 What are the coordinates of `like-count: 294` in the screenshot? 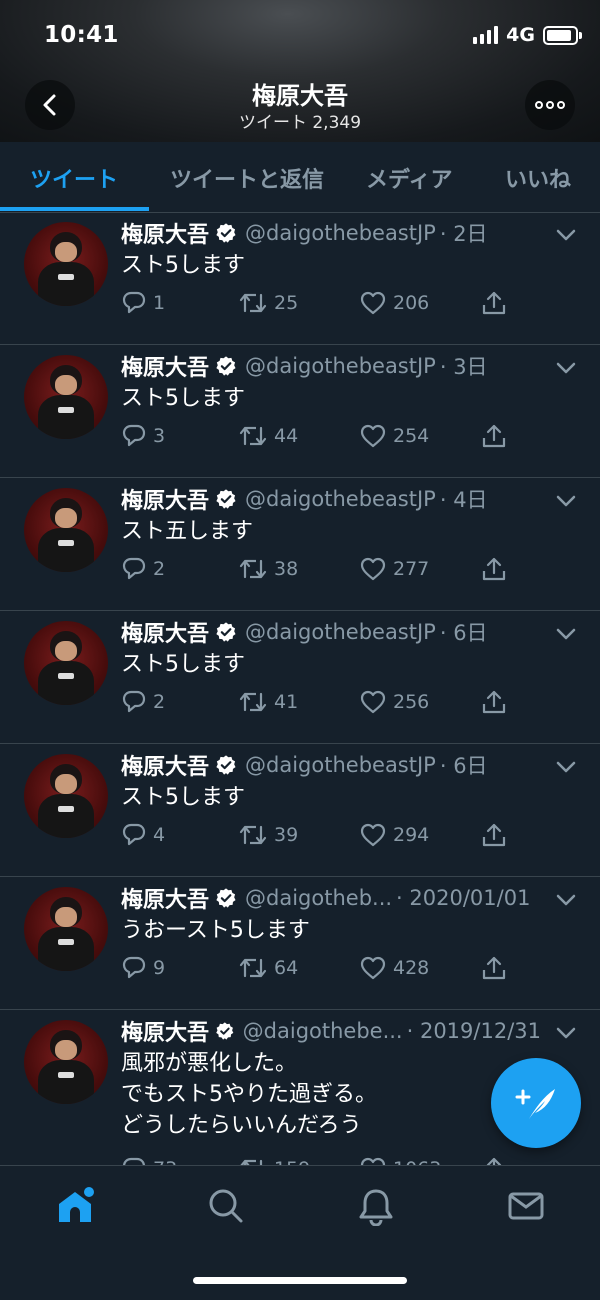 It's located at (411, 835).